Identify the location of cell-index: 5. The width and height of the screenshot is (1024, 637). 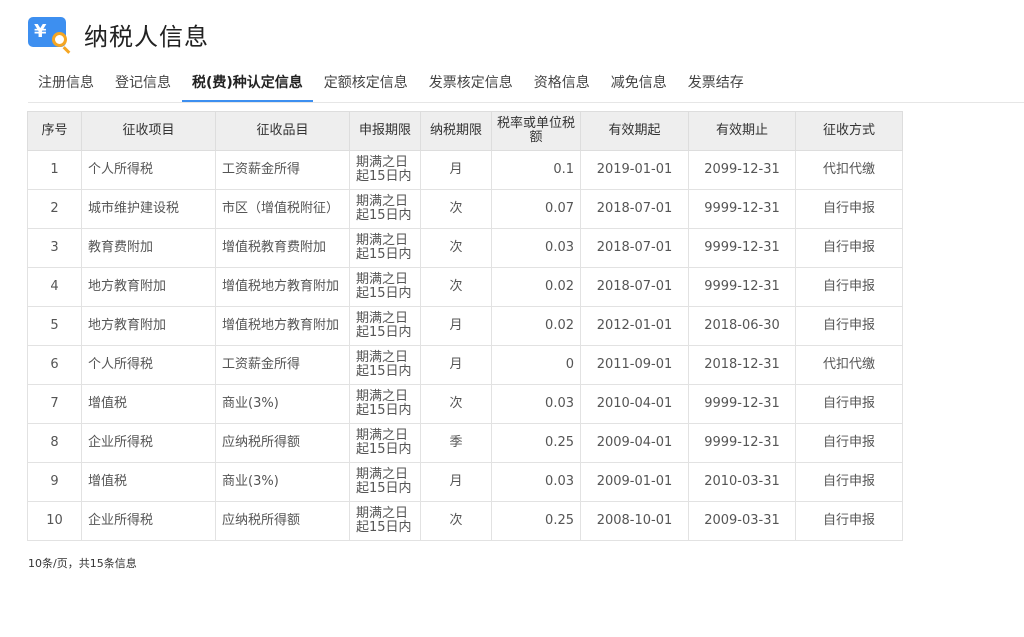
(54, 326).